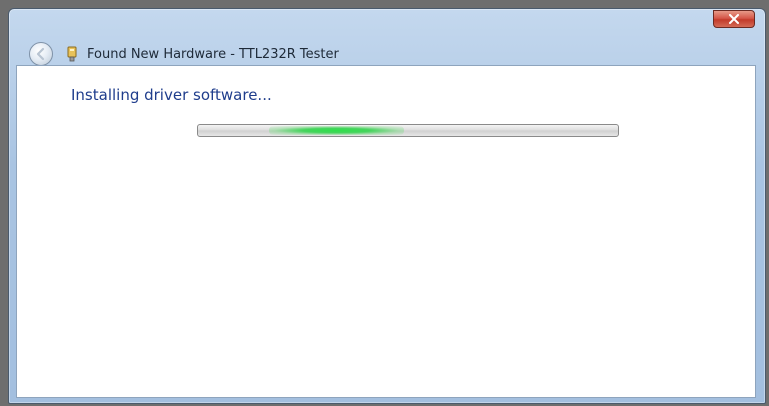 The height and width of the screenshot is (406, 769). I want to click on window-title: Found New Hardware - TTL232R Tester, so click(213, 54).